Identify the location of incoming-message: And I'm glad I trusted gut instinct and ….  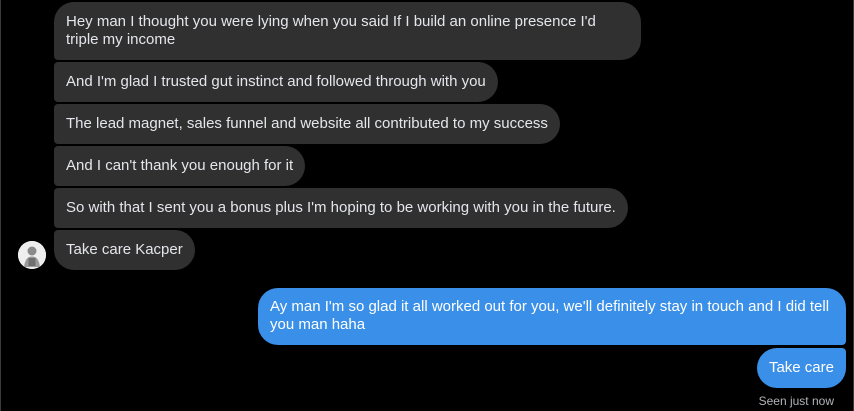
(276, 82).